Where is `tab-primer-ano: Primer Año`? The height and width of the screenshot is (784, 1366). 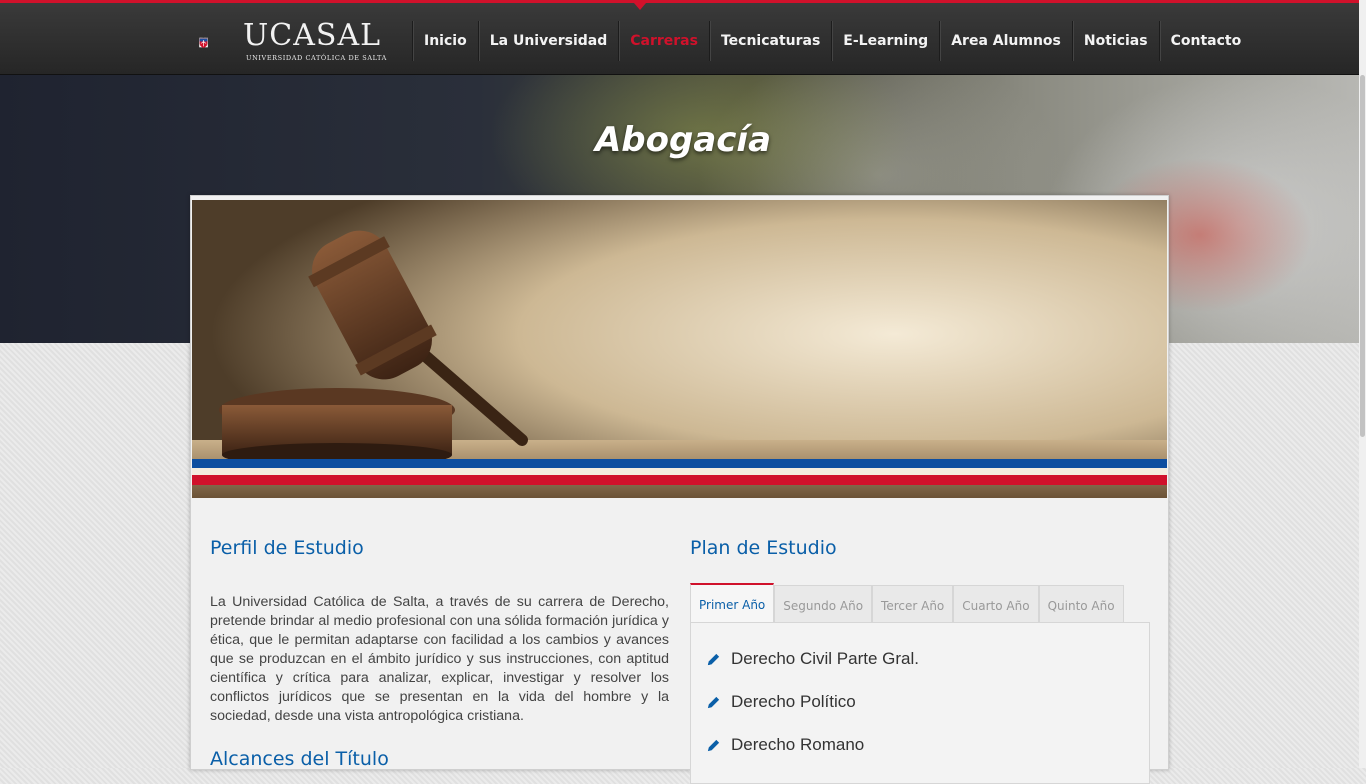
tab-primer-ano: Primer Año is located at coordinates (732, 604).